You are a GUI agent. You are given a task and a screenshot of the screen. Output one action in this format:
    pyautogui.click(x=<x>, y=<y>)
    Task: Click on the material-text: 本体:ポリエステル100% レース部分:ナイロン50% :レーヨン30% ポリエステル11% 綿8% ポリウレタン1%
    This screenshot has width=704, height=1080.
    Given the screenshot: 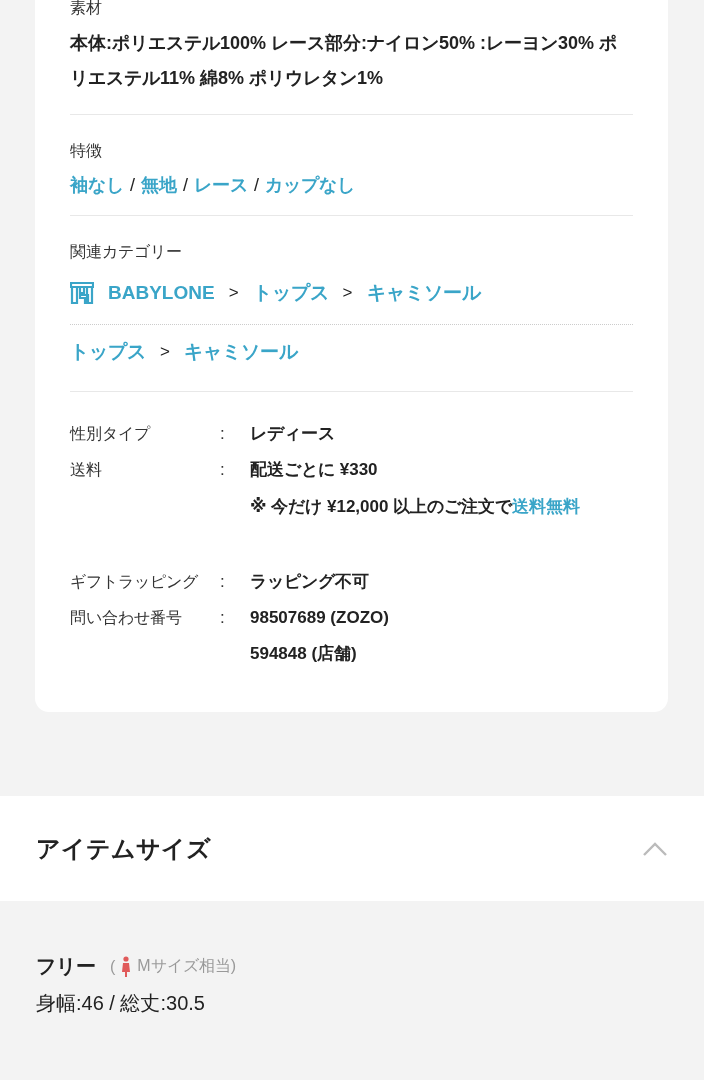 What is the action you would take?
    pyautogui.click(x=344, y=61)
    